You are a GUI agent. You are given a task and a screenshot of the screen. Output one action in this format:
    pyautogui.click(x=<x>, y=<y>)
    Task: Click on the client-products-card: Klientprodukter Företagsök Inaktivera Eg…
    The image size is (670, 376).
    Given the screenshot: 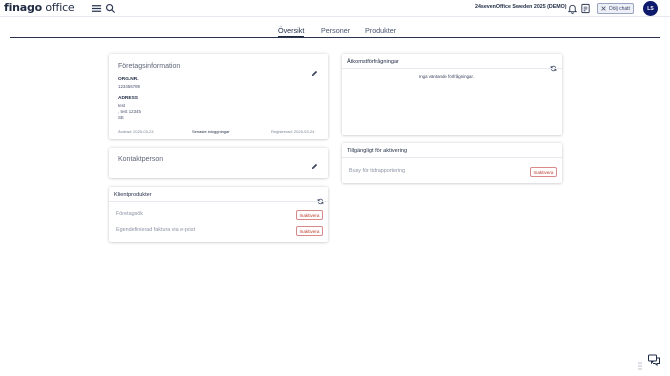 What is the action you would take?
    pyautogui.click(x=218, y=214)
    